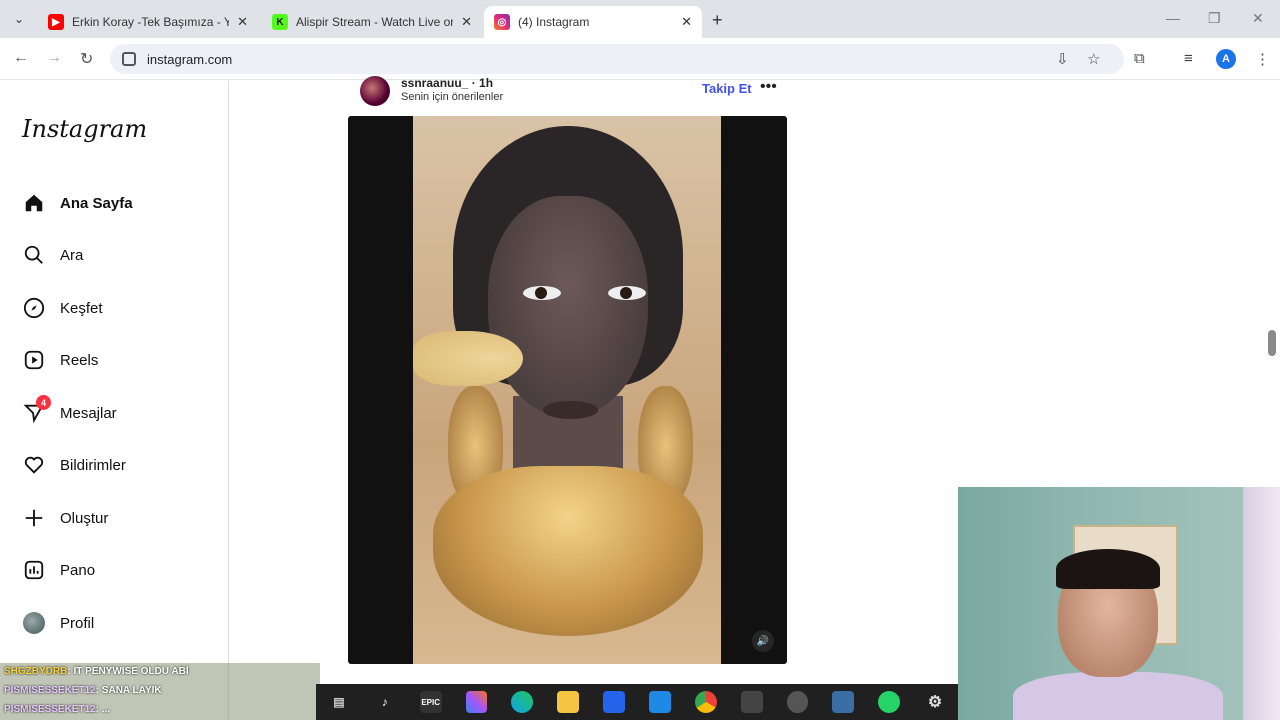  Describe the element at coordinates (78, 570) in the screenshot. I see `sidebar-item-label: Pano` at that location.